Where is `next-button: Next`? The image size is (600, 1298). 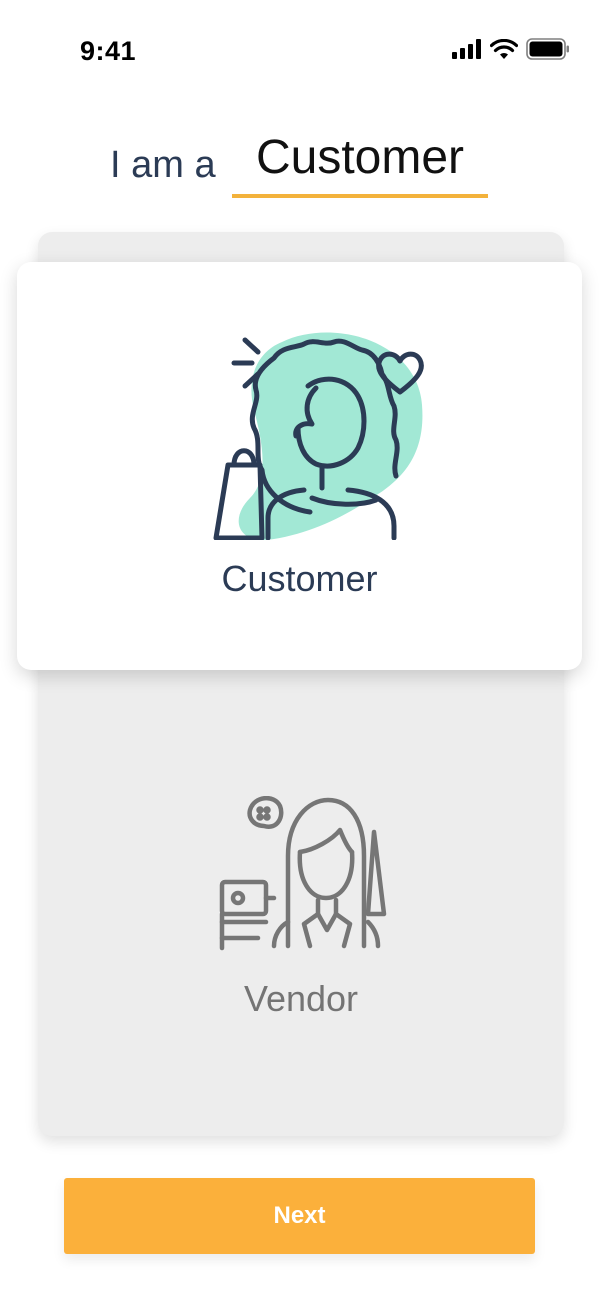
next-button: Next is located at coordinates (299, 1216).